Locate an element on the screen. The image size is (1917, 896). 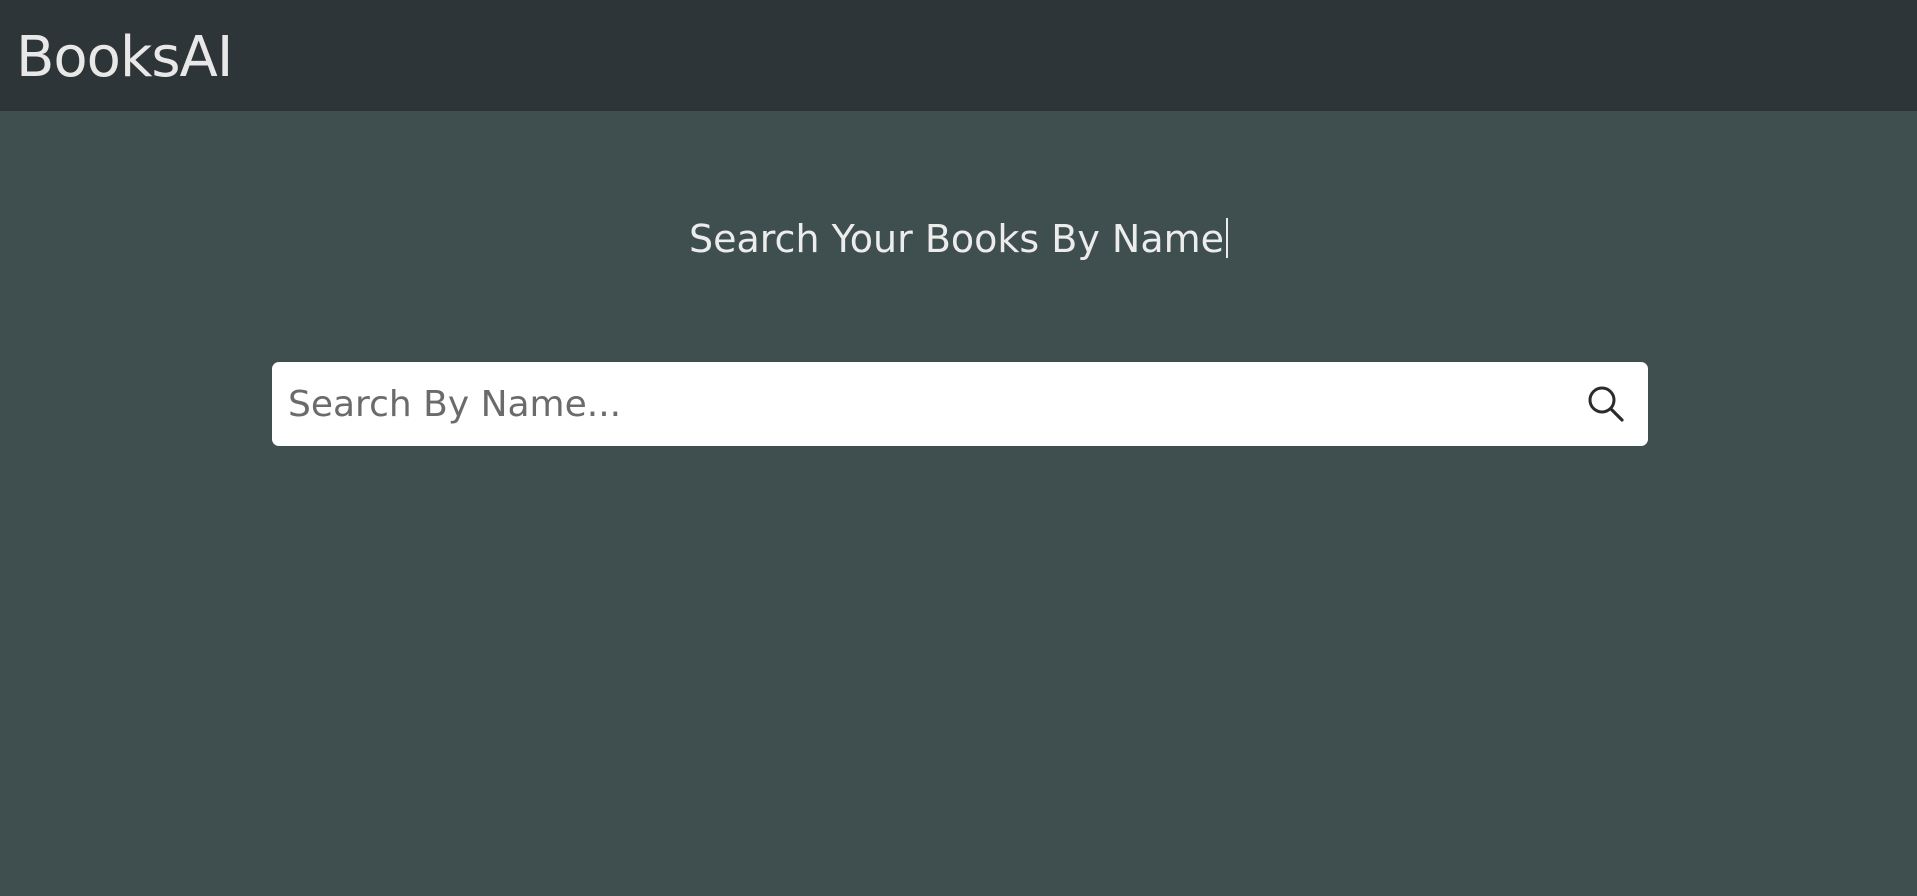
search-icon is located at coordinates (1606, 404).